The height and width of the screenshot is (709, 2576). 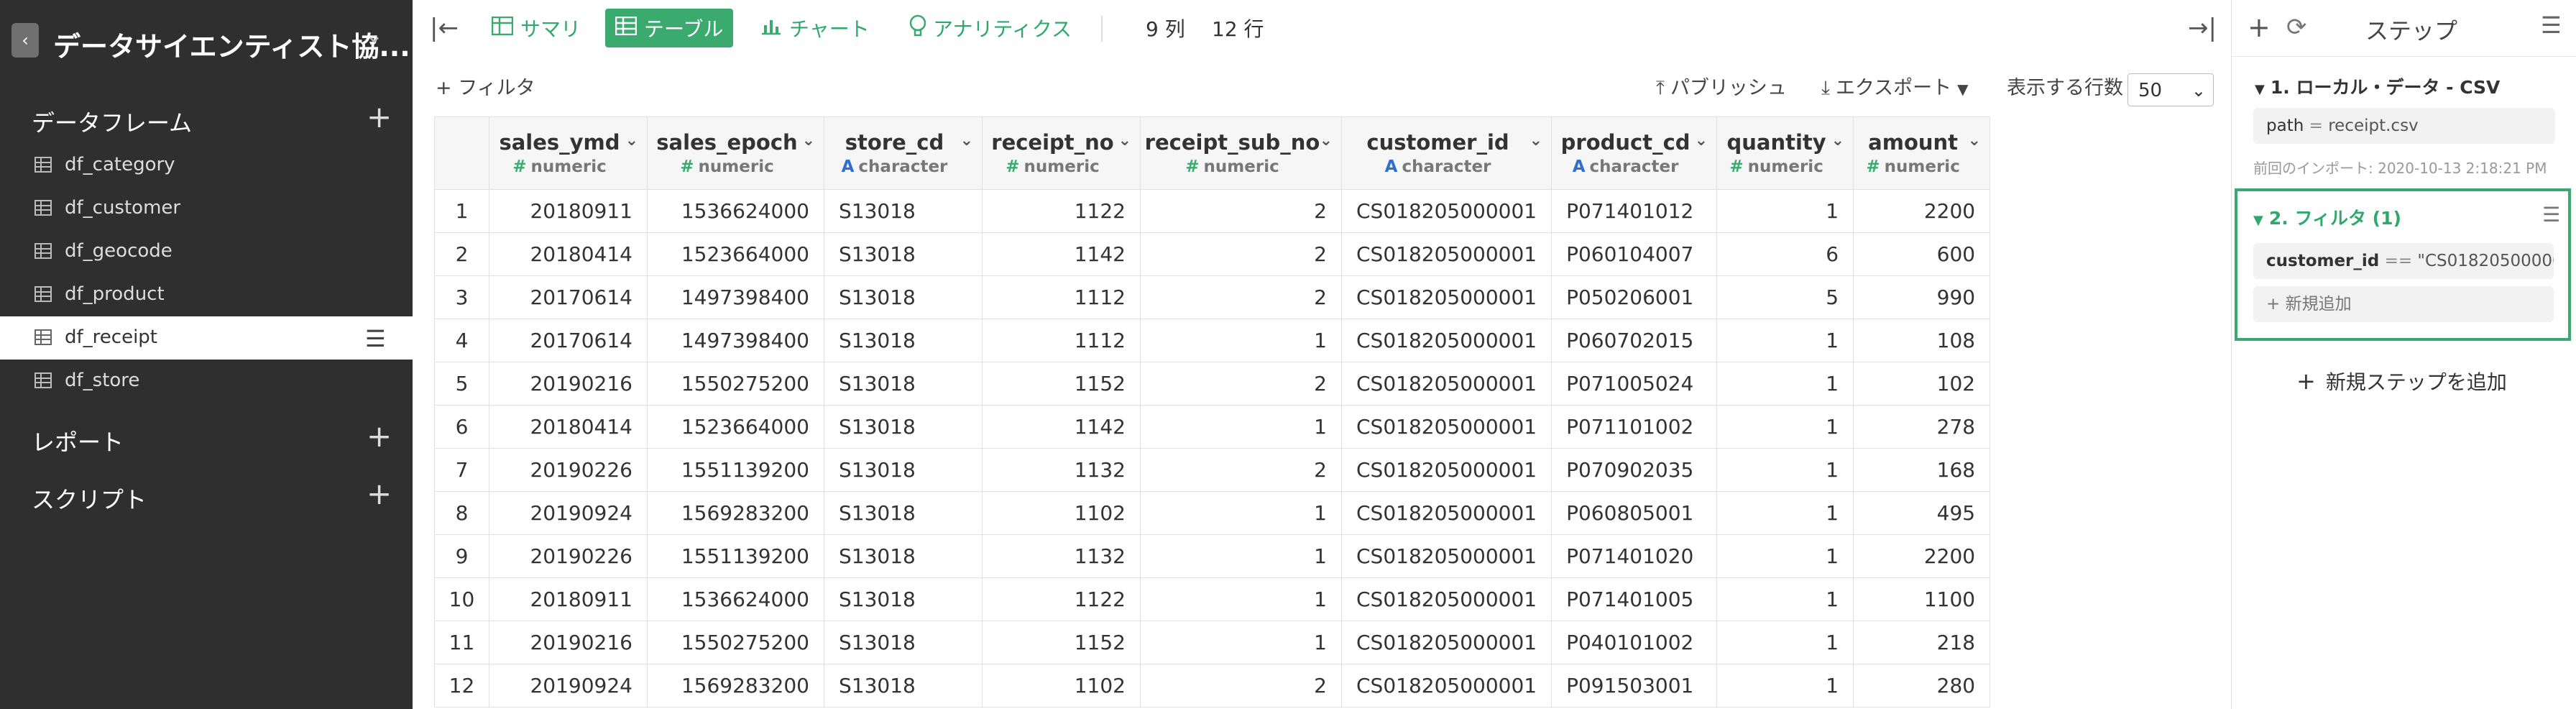 I want to click on add-filter-button: + フィルタ, so click(x=485, y=86).